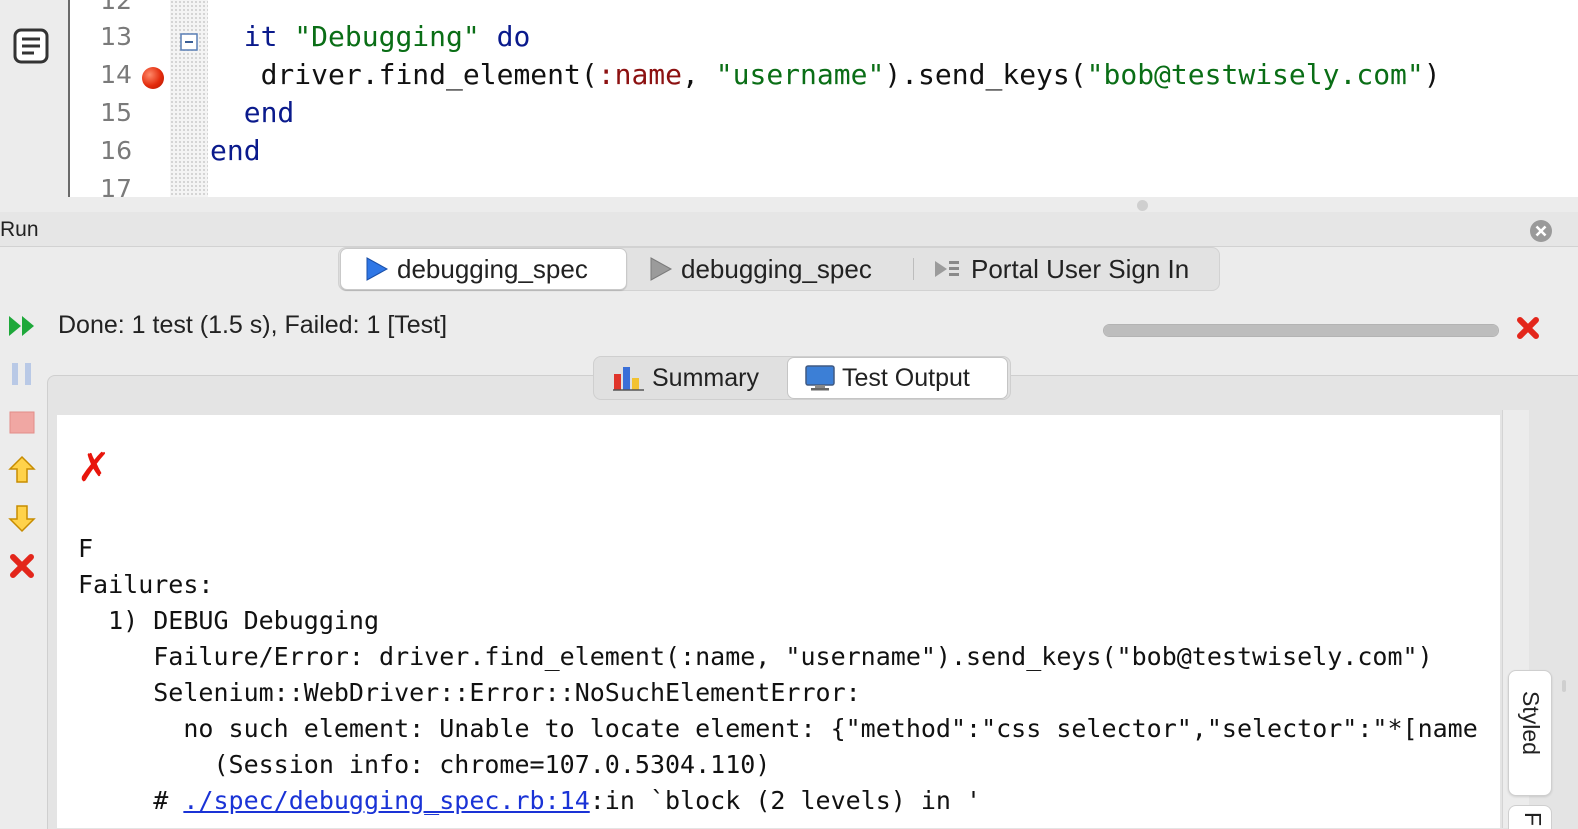 This screenshot has height=829, width=1578. Describe the element at coordinates (913, 269) in the screenshot. I see `tab-separator` at that location.